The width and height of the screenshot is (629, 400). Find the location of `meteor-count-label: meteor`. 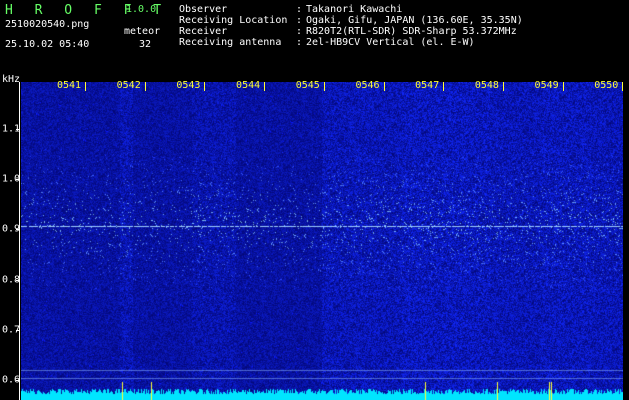

meteor-count-label: meteor is located at coordinates (142, 31).